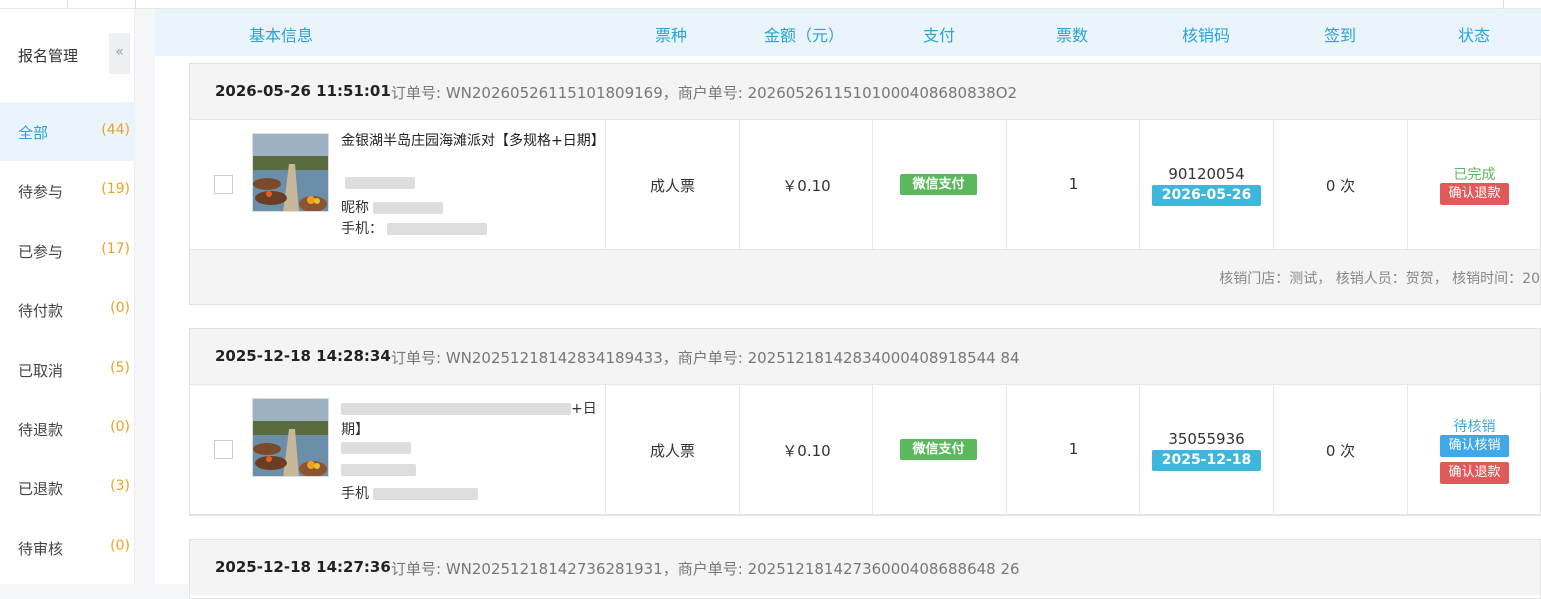  Describe the element at coordinates (67, 131) in the screenshot. I see `sidebar-item-all: 全部 (44)` at that location.